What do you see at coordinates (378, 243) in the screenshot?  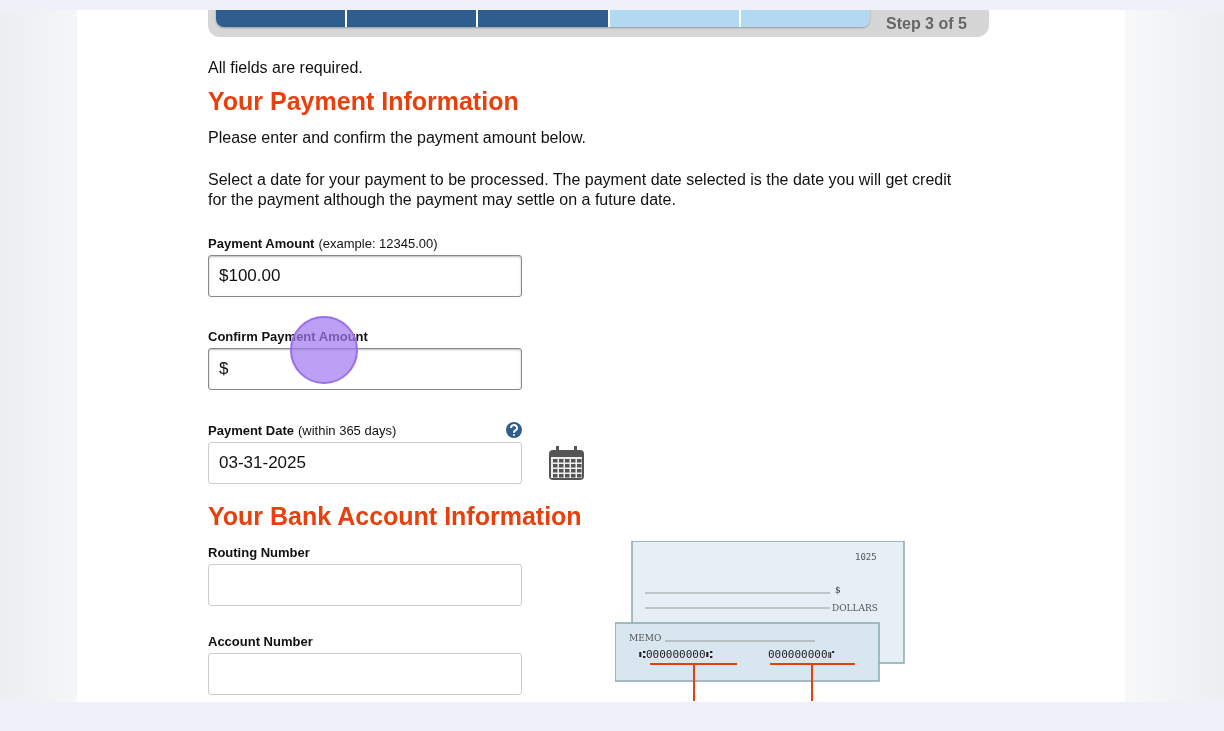 I see `field-hint: (example: 12345.00)` at bounding box center [378, 243].